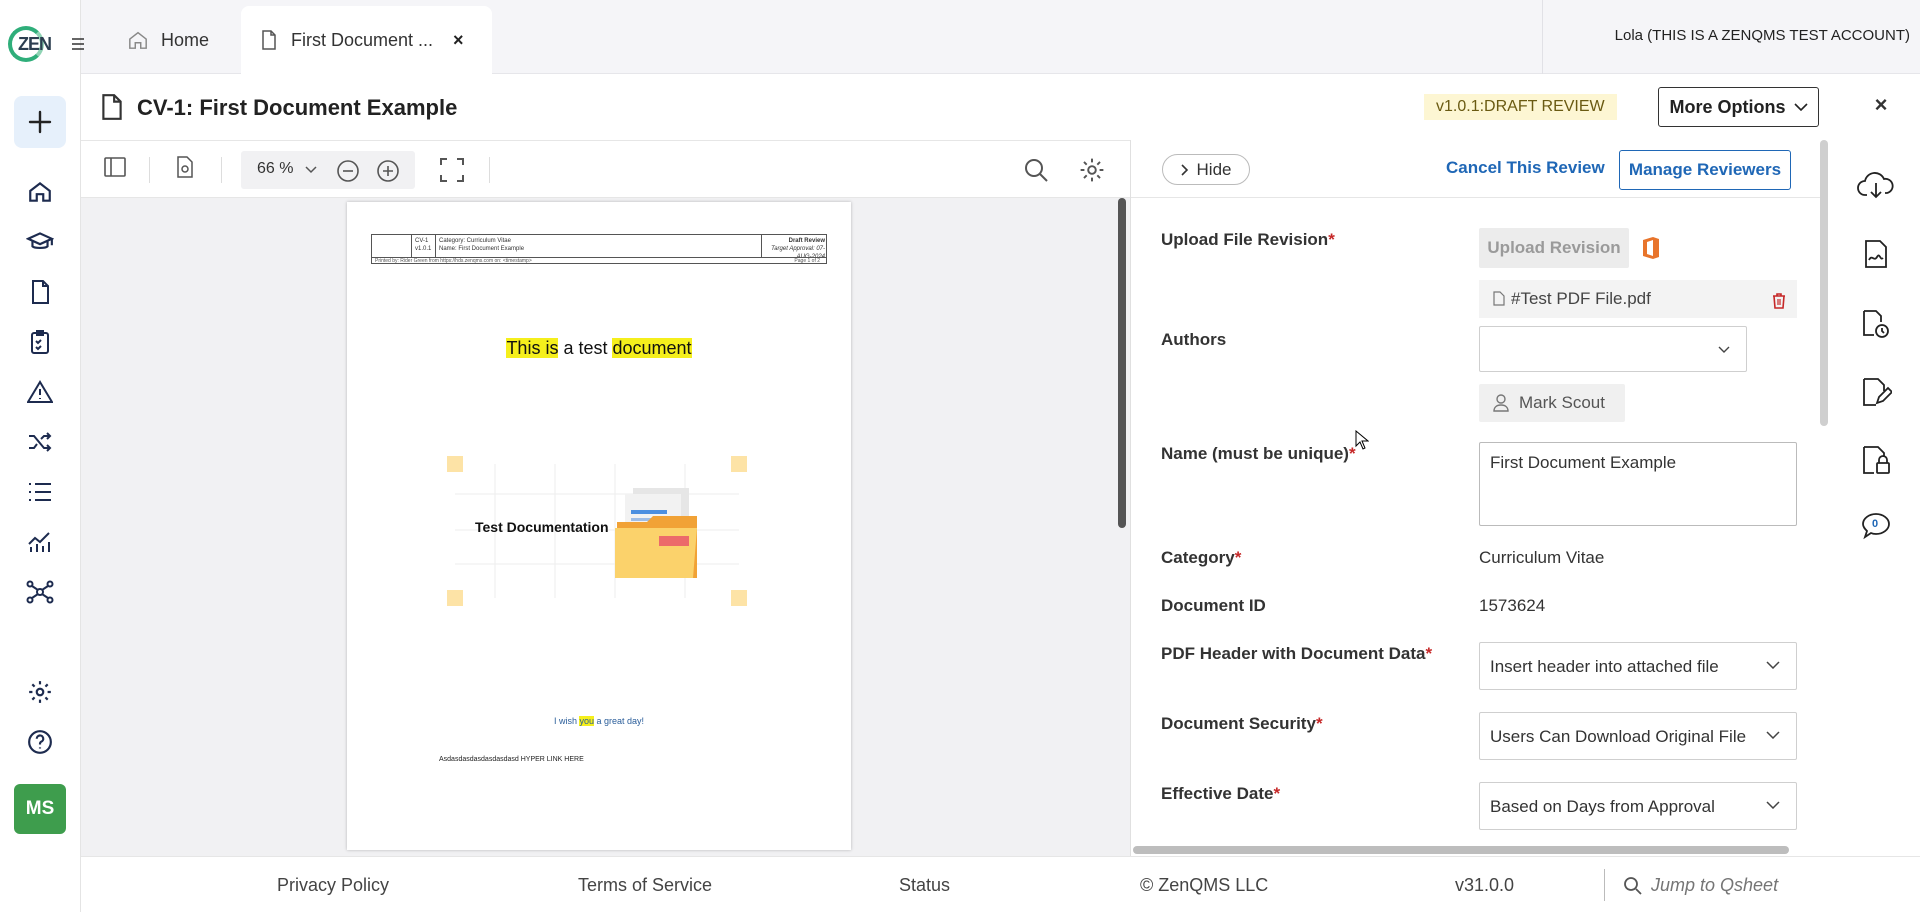 The width and height of the screenshot is (1920, 912). Describe the element at coordinates (40, 692) in the screenshot. I see `nav-settings` at that location.